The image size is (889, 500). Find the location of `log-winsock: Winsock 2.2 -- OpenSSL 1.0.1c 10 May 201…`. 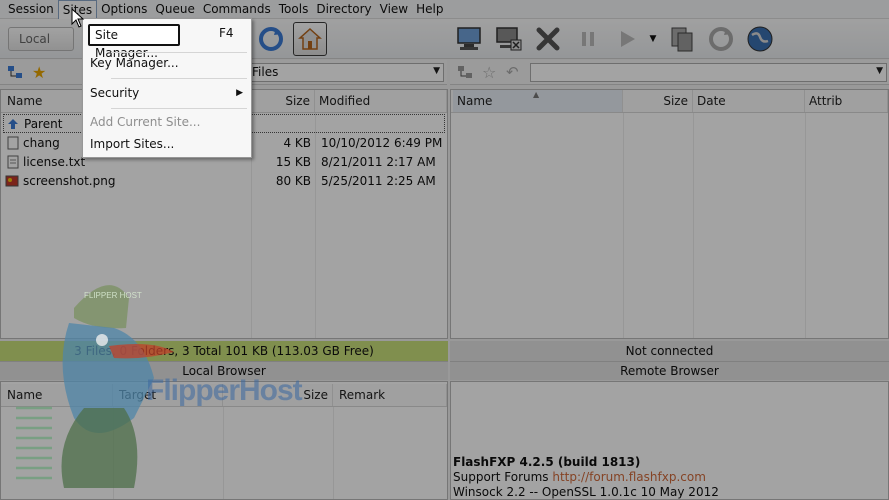

log-winsock: Winsock 2.2 -- OpenSSL 1.0.1c 10 May 201… is located at coordinates (586, 492).